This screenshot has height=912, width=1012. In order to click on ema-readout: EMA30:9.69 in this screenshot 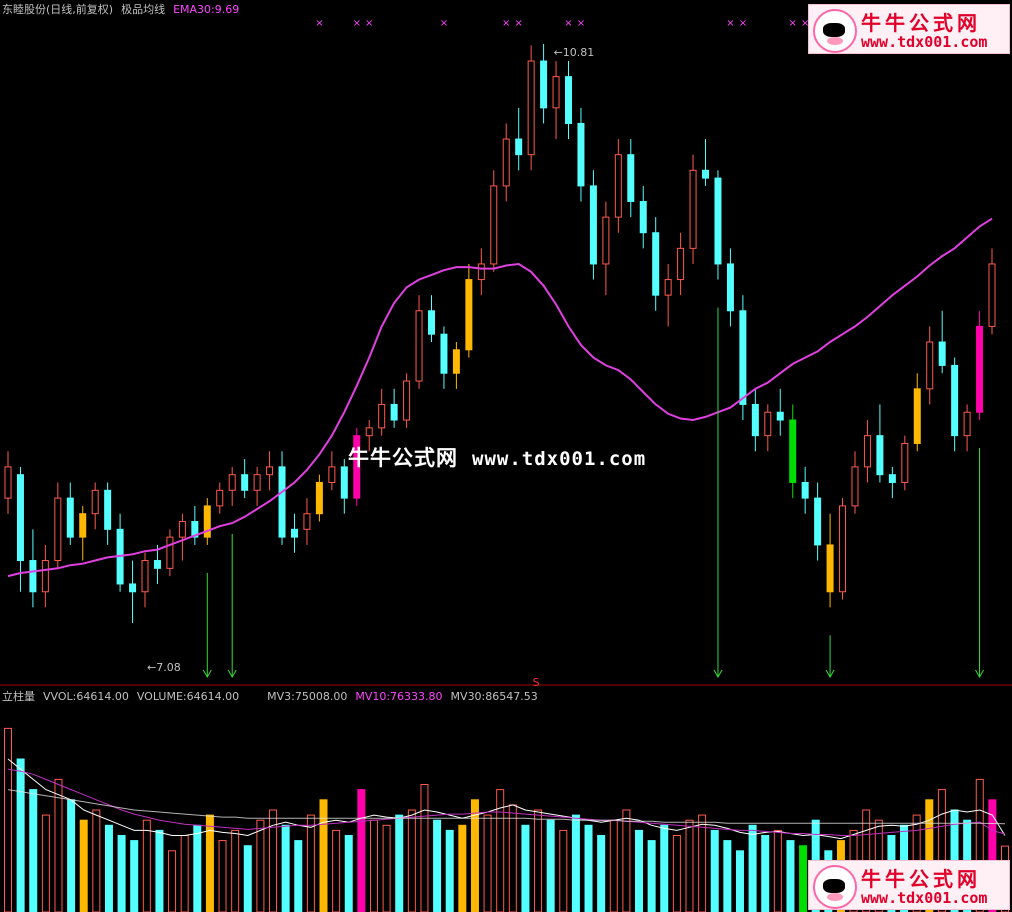, I will do `click(206, 9)`.